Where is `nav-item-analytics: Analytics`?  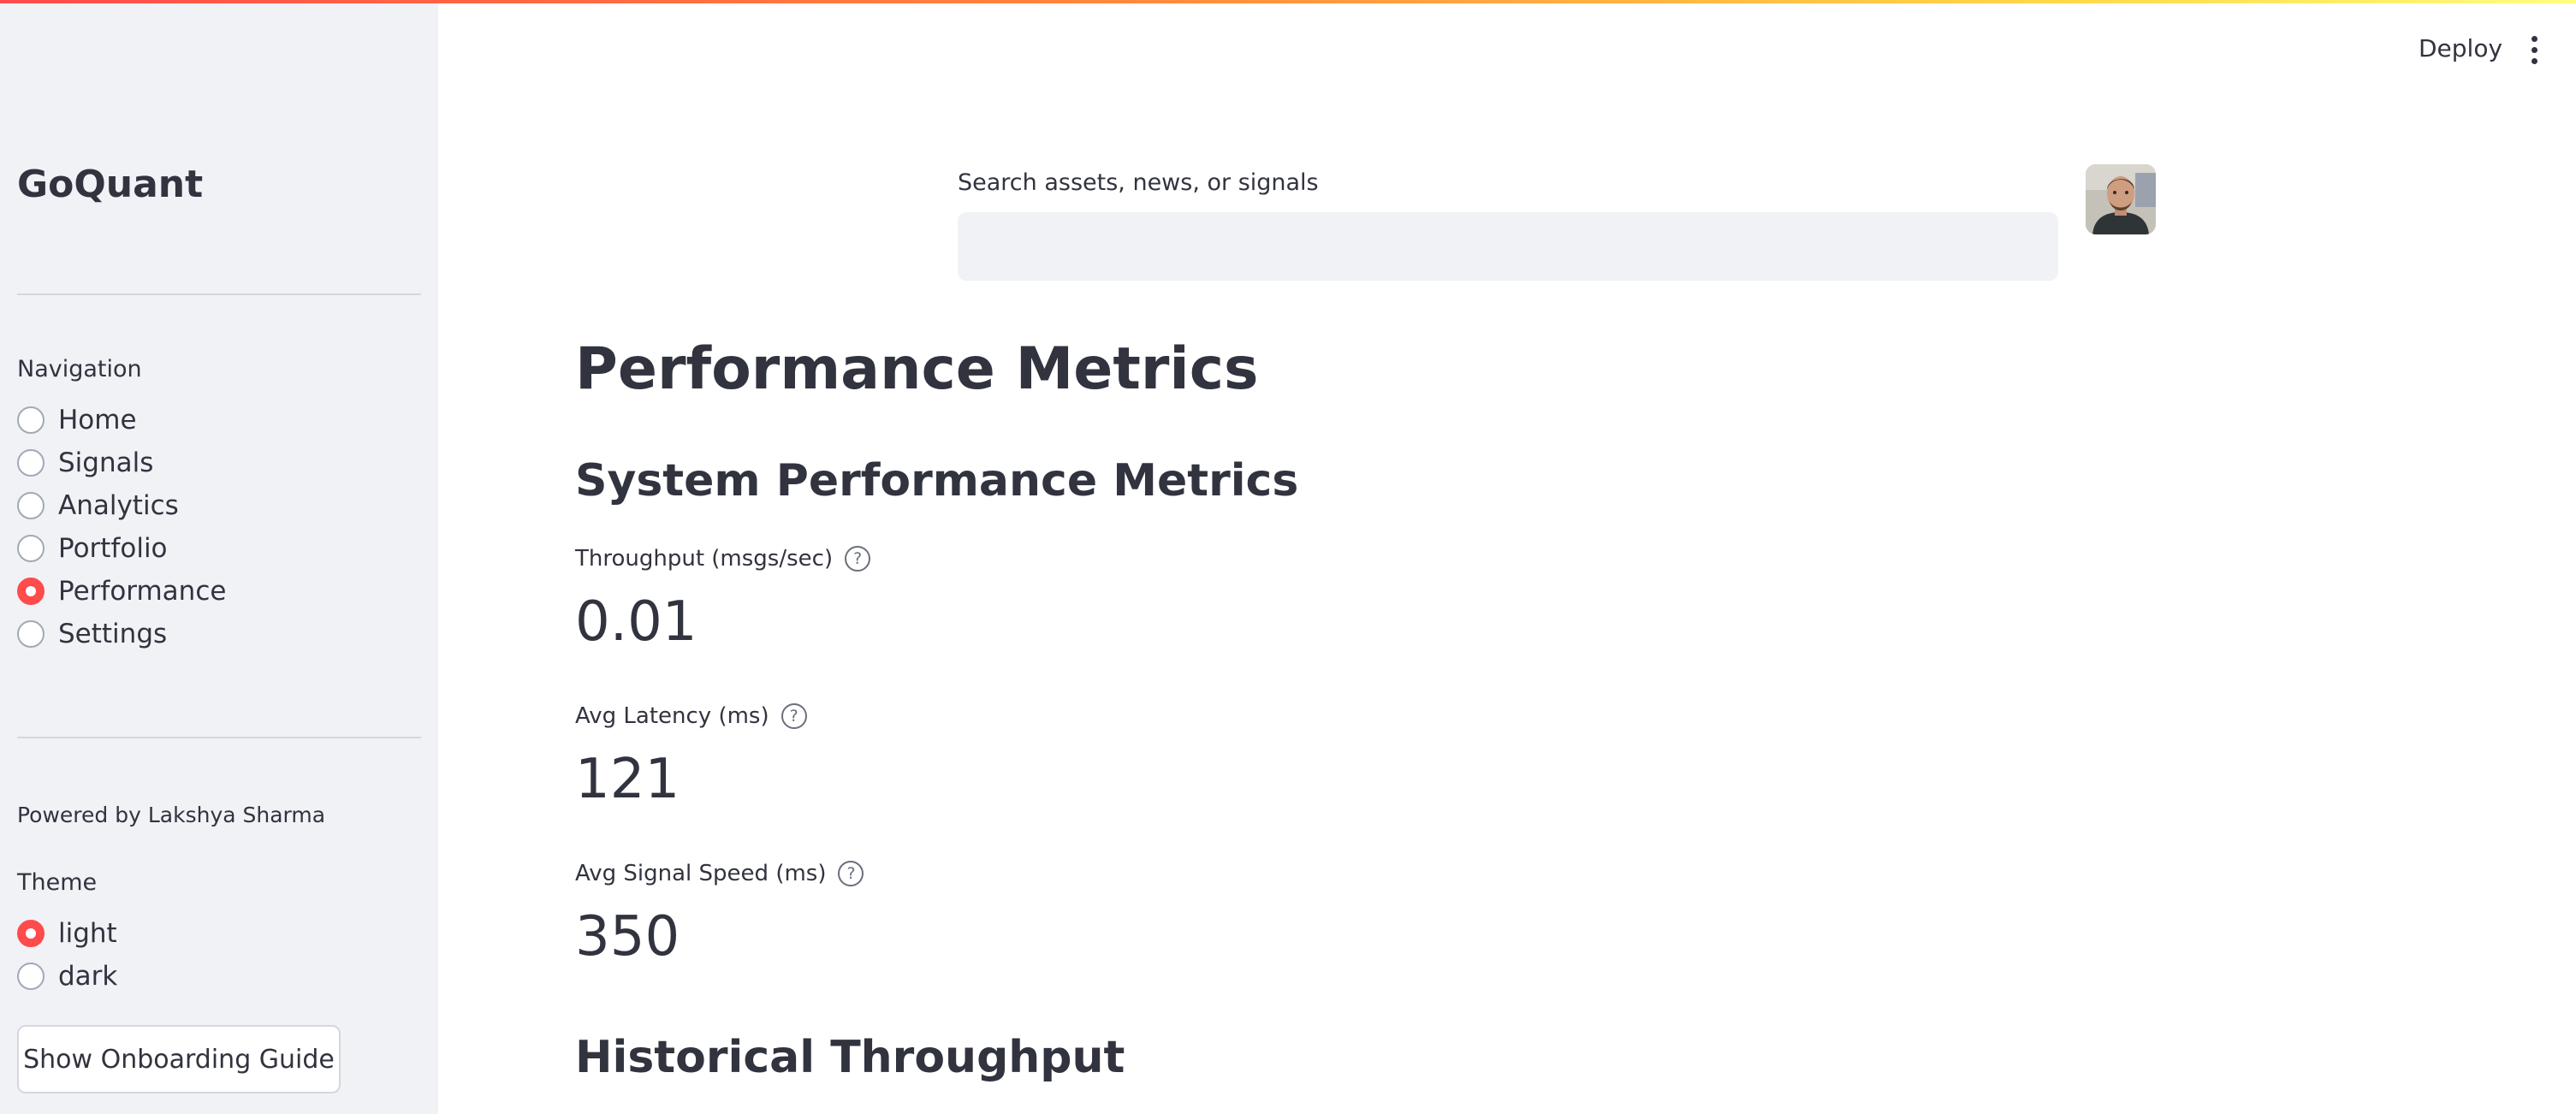 nav-item-analytics: Analytics is located at coordinates (121, 506).